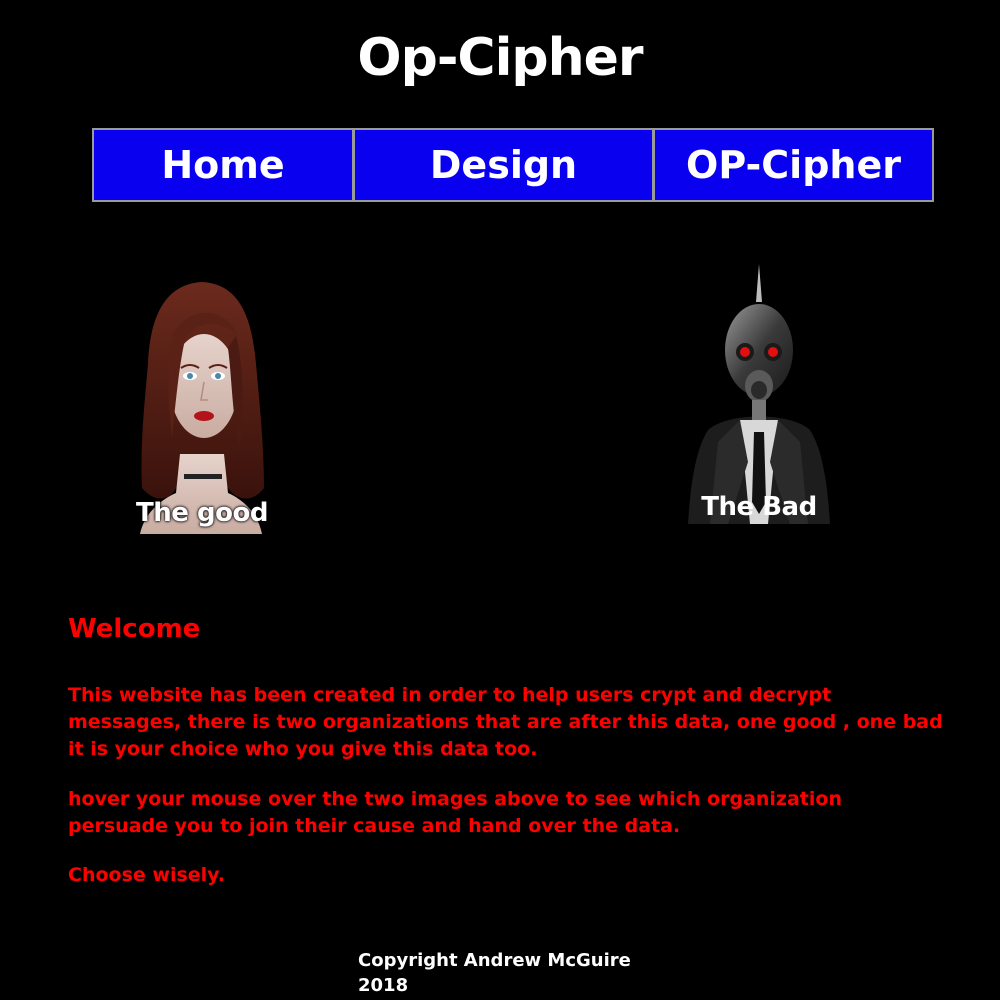  I want to click on nav-design-link: Design, so click(502, 165).